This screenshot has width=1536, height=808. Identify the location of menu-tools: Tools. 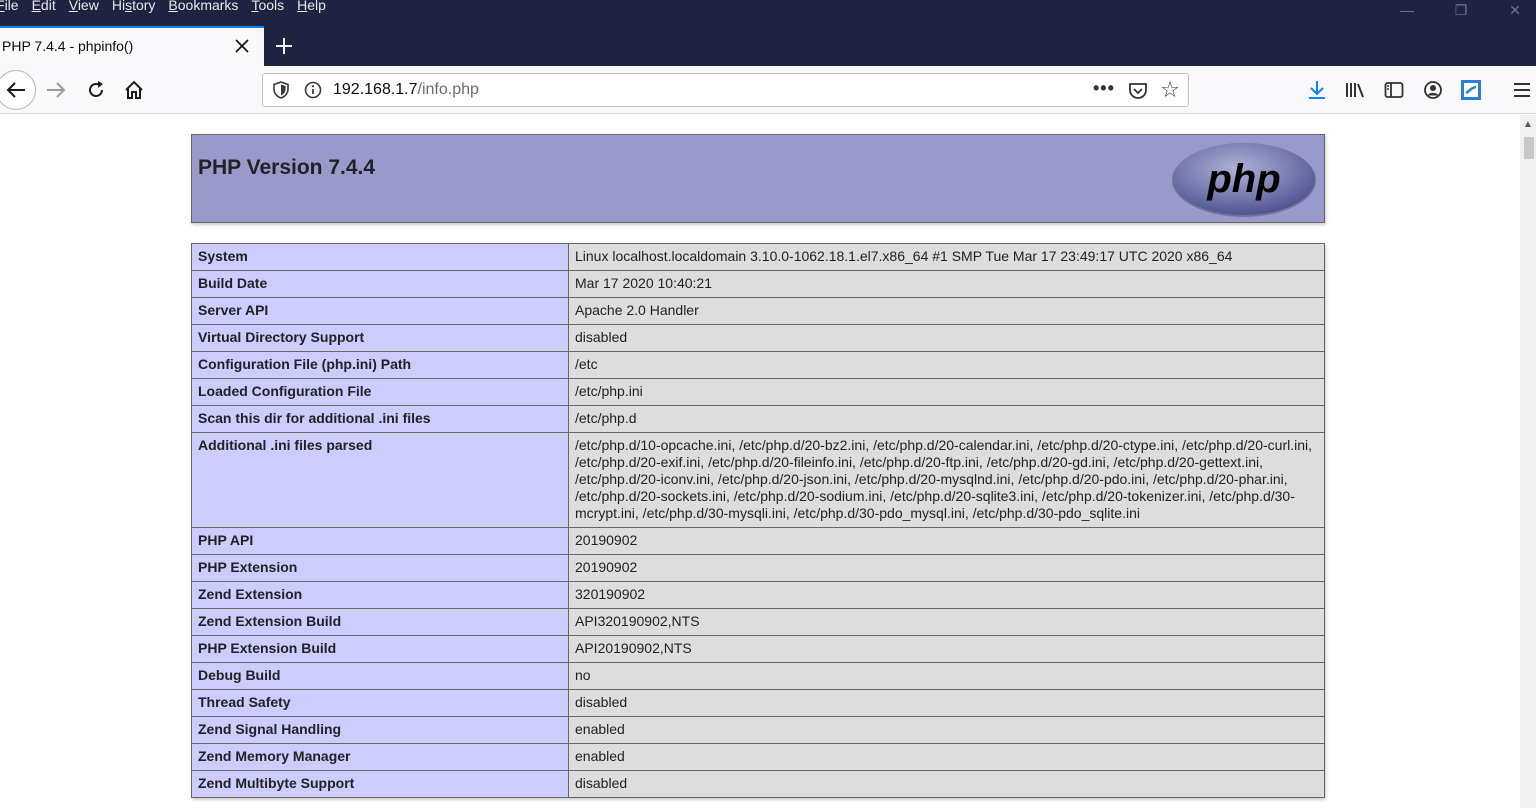
(267, 7).